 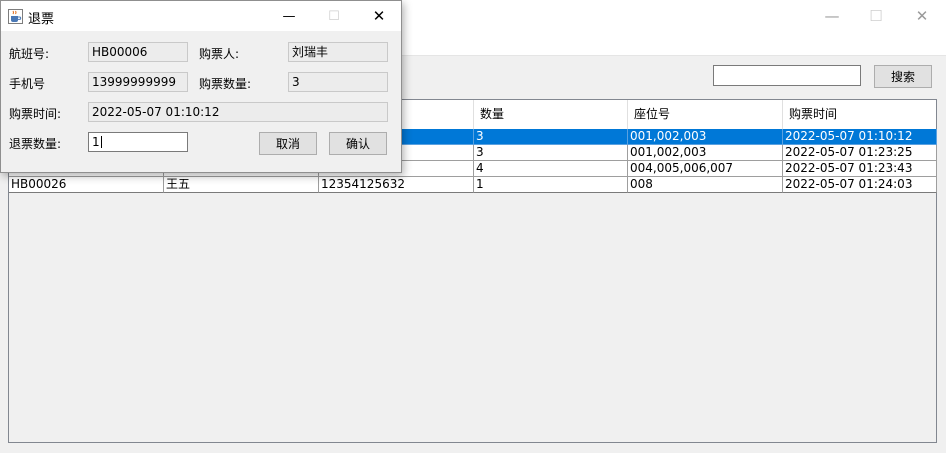 What do you see at coordinates (138, 142) in the screenshot?
I see `refund-quantity-input: 1` at bounding box center [138, 142].